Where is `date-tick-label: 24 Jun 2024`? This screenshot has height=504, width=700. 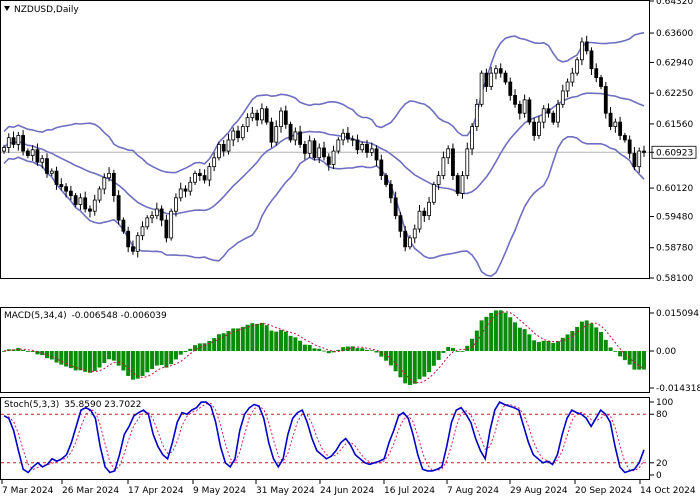
date-tick-label: 24 Jun 2024 is located at coordinates (347, 491).